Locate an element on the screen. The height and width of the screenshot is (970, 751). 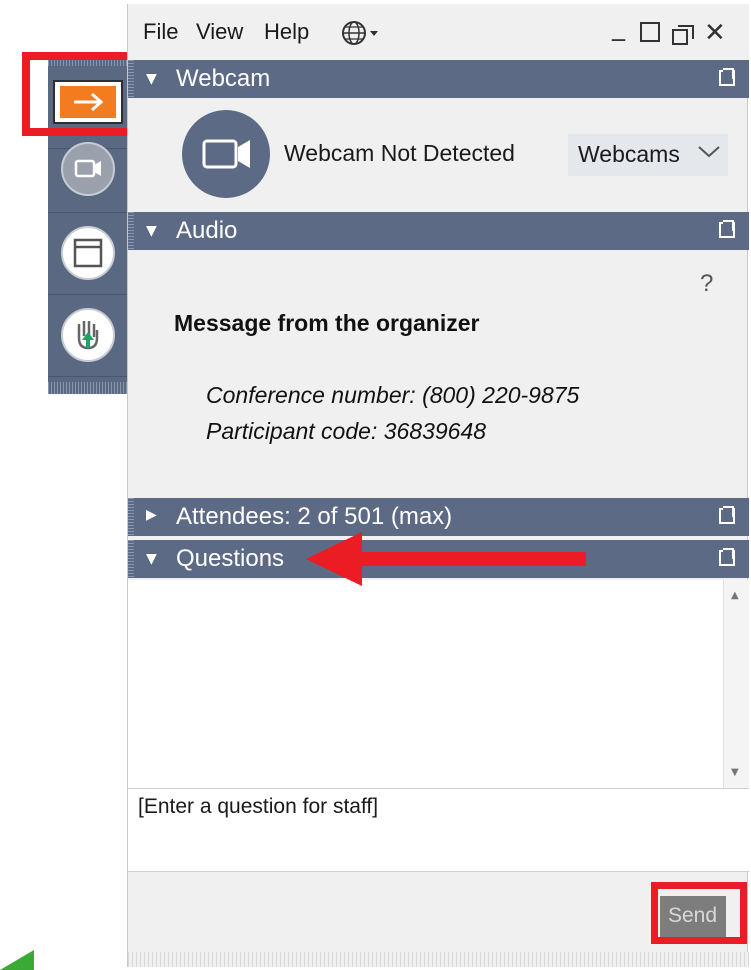
send-highlight-box is located at coordinates (699, 913).